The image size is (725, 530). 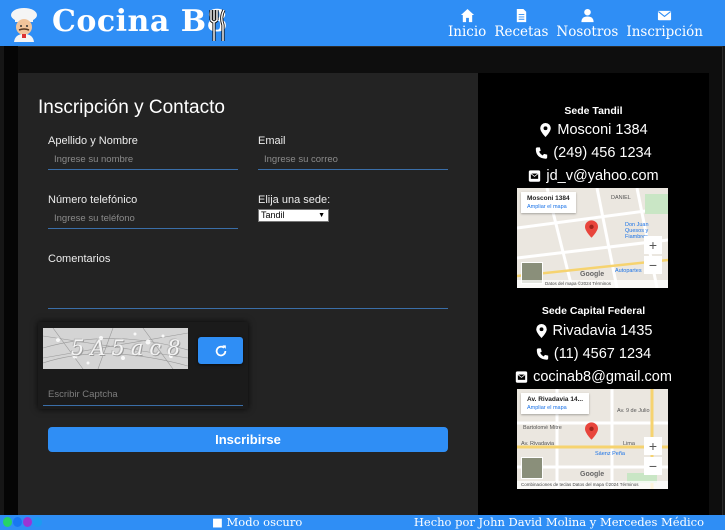 I want to click on nav-inscripcion: Inscripción, so click(x=664, y=24).